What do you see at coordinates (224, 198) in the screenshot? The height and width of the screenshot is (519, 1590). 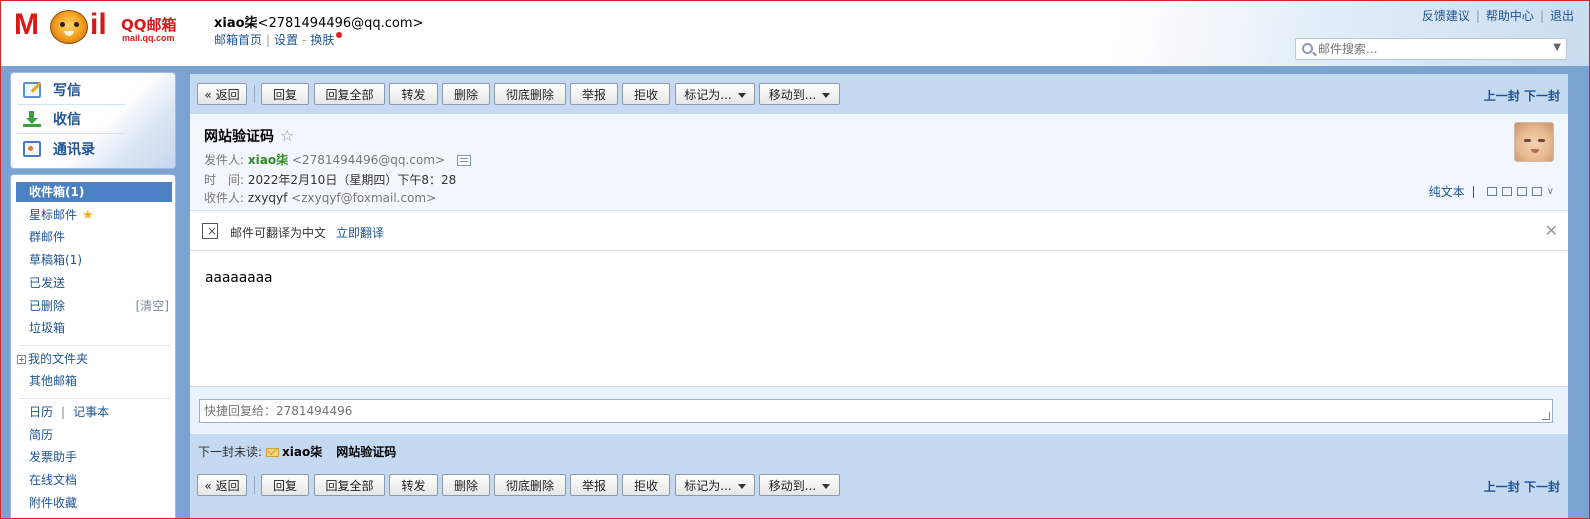 I see `to-label: 收件人:` at bounding box center [224, 198].